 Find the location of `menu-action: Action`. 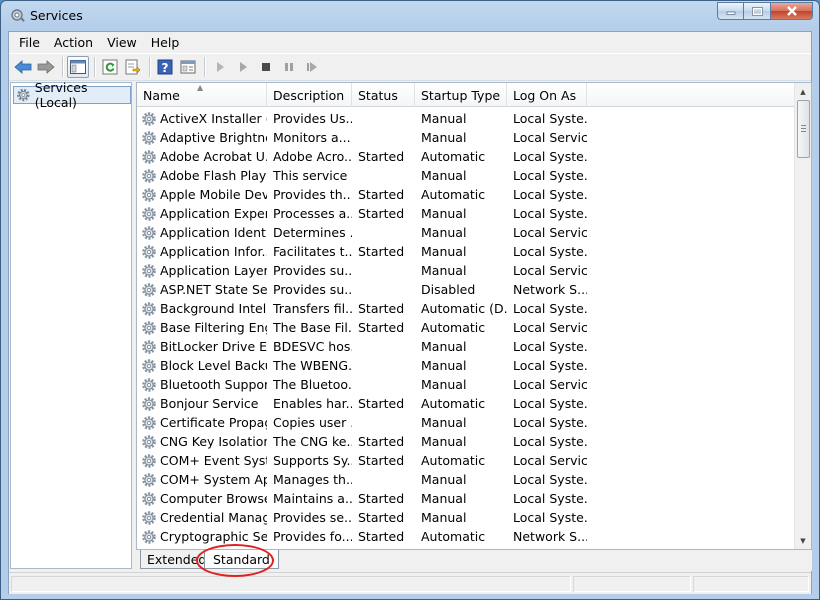

menu-action: Action is located at coordinates (73, 42).